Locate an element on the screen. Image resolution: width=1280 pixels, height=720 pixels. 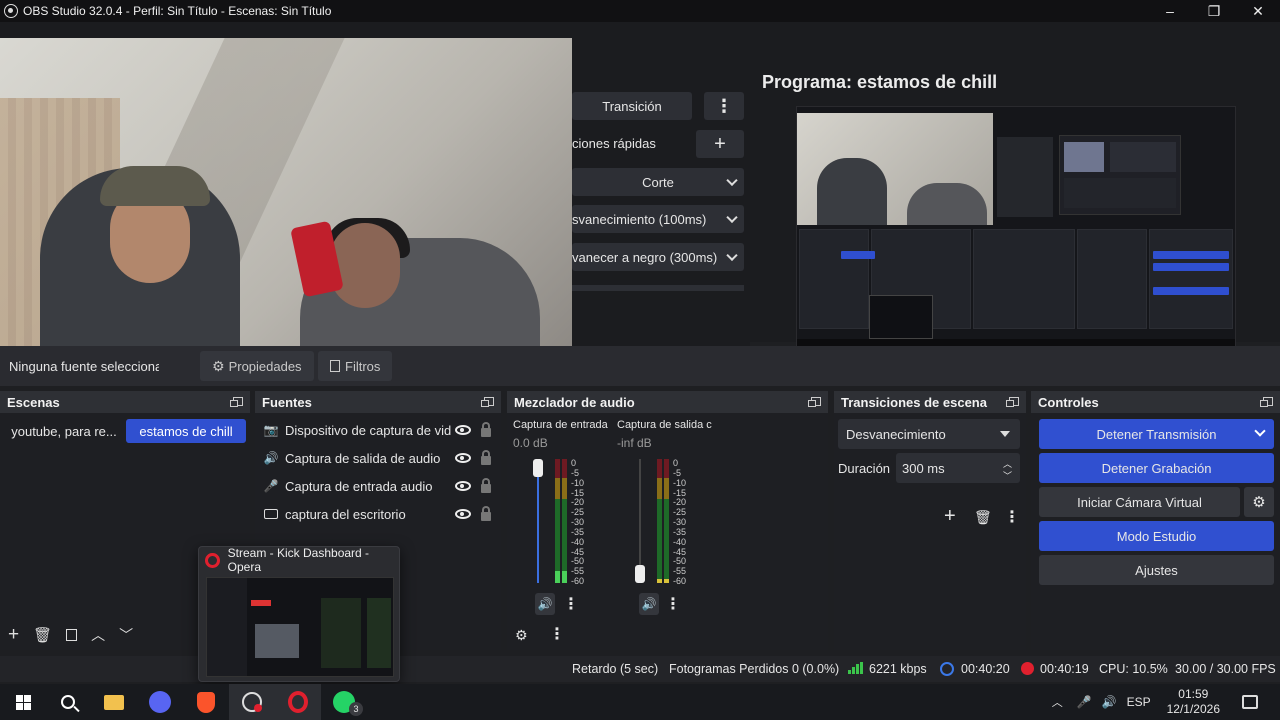
chevron-up-icon: ︿ is located at coordinates (1057, 702).